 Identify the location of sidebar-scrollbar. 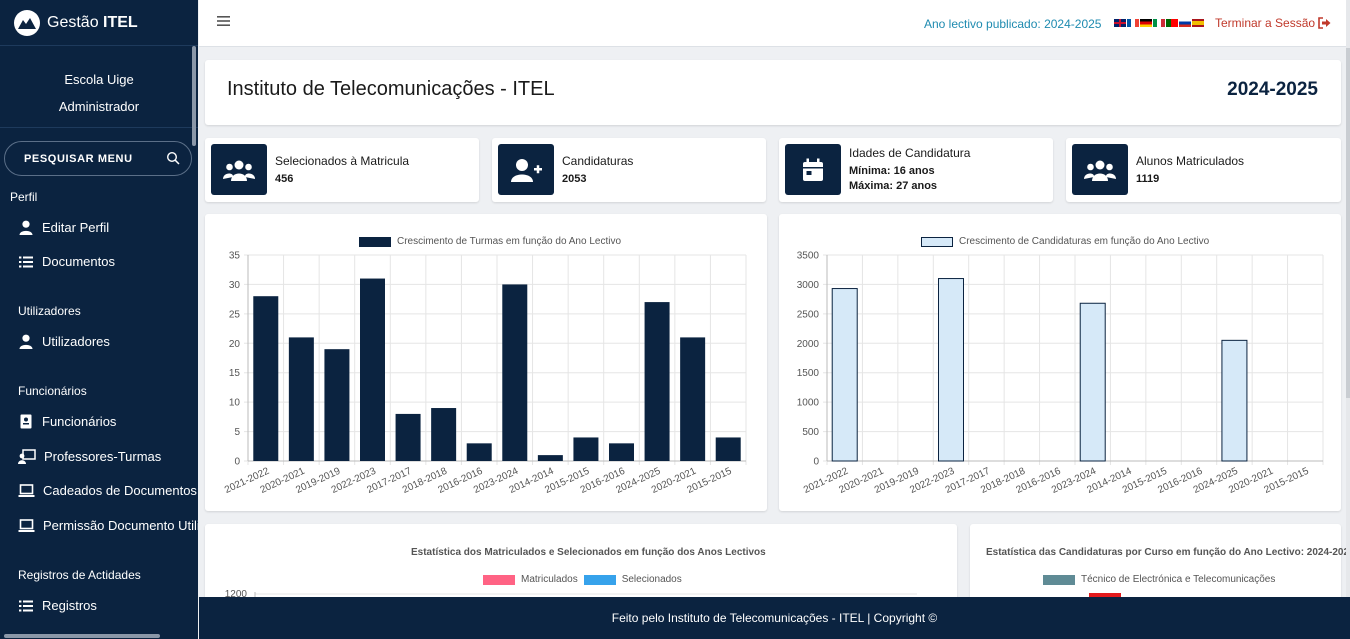
(194, 96).